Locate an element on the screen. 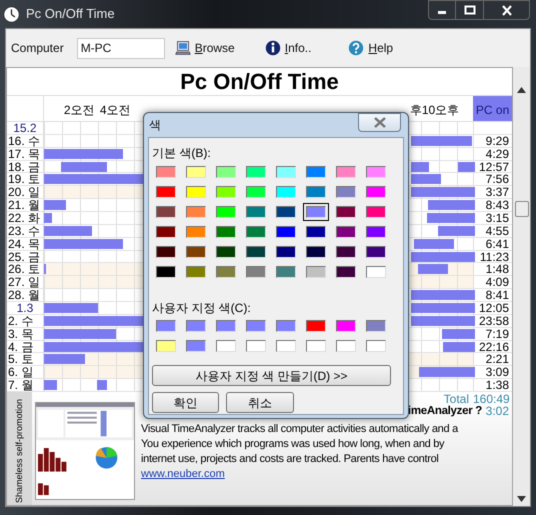 The image size is (536, 515). minimize-button is located at coordinates (442, 10).